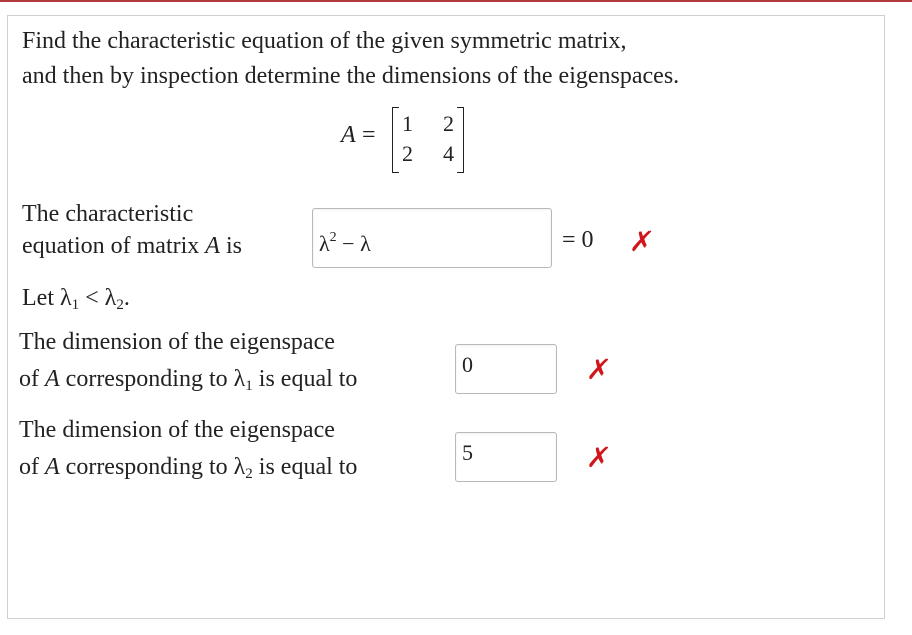 This screenshot has width=912, height=635. I want to click on dimension-lambda1-input: 0, so click(506, 369).